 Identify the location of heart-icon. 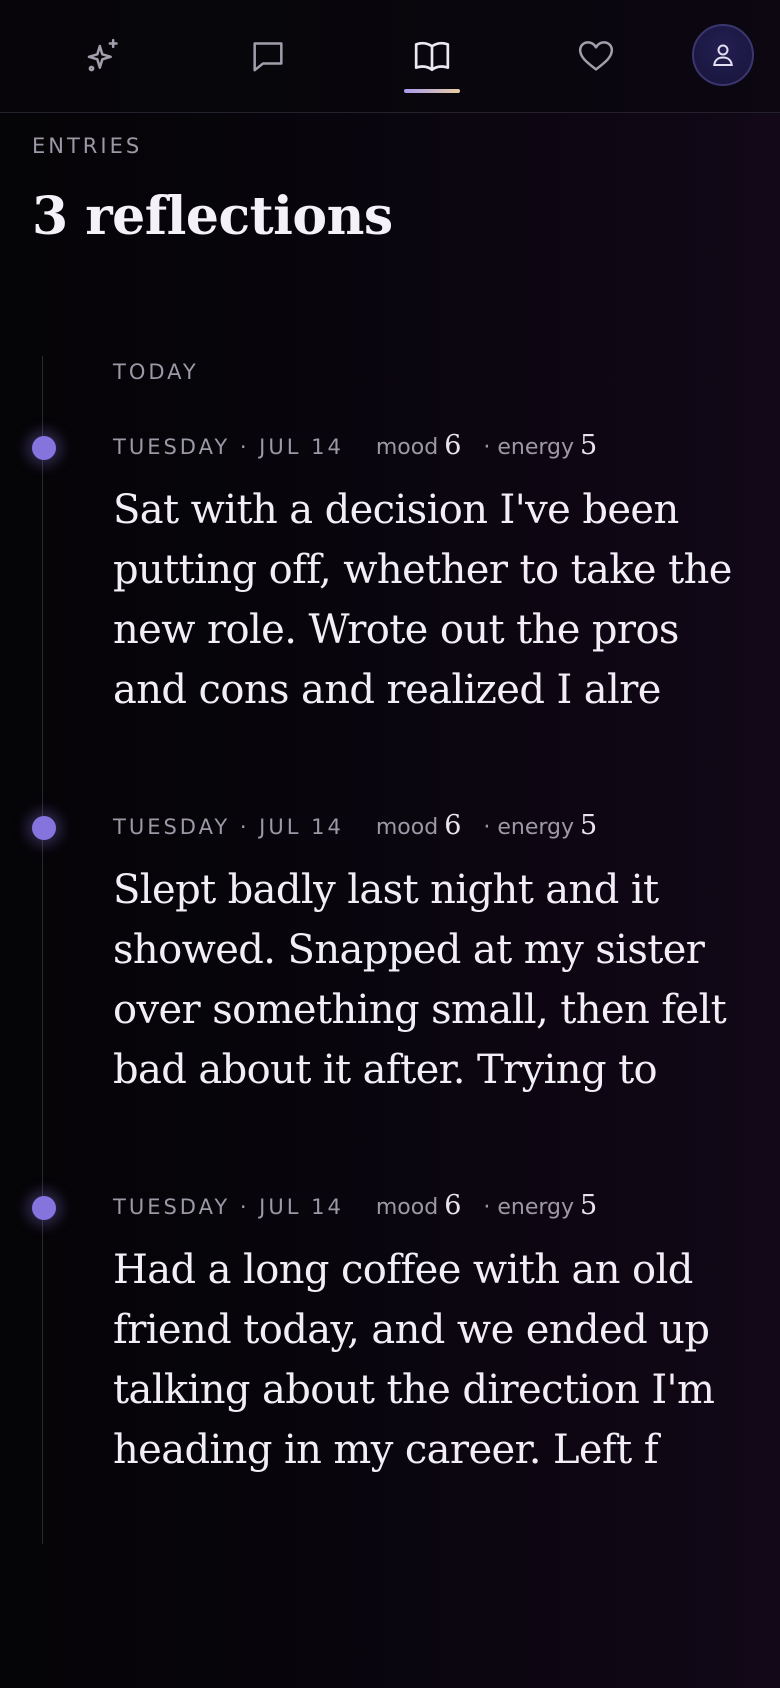
(596, 56).